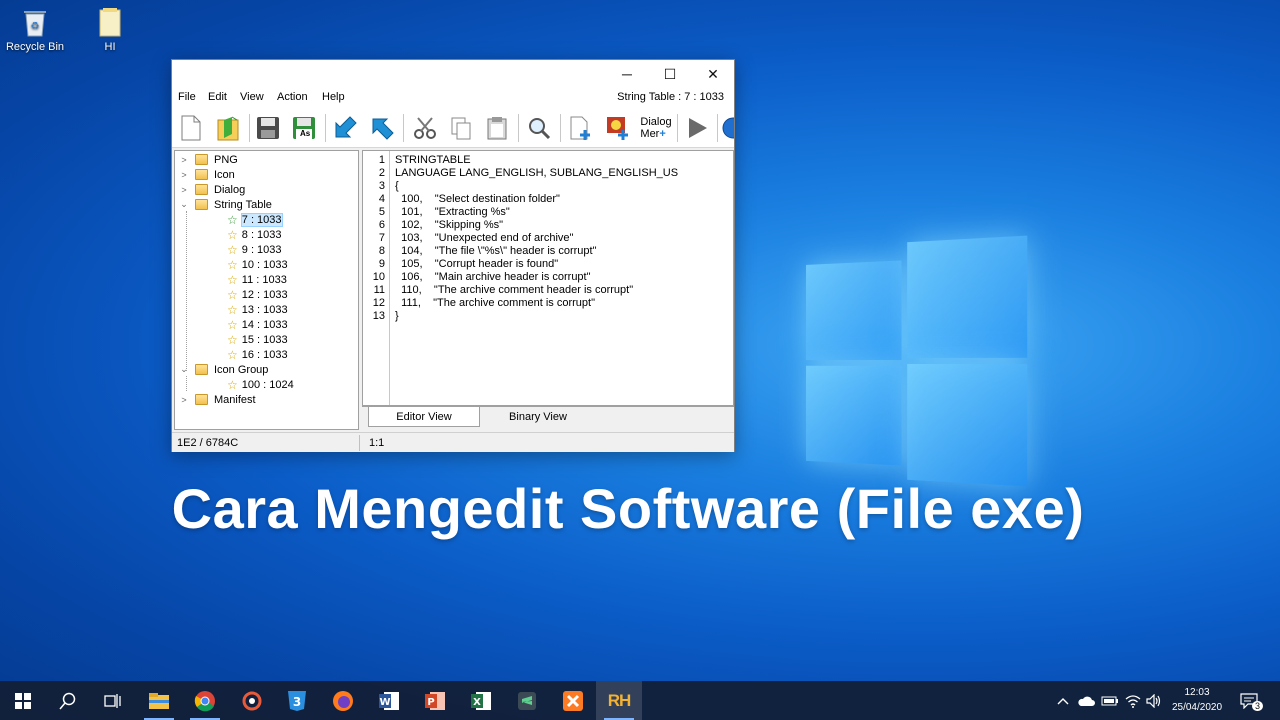  Describe the element at coordinates (223, 369) in the screenshot. I see `tree-item-icon-group: ⌄ Icon Group` at that location.